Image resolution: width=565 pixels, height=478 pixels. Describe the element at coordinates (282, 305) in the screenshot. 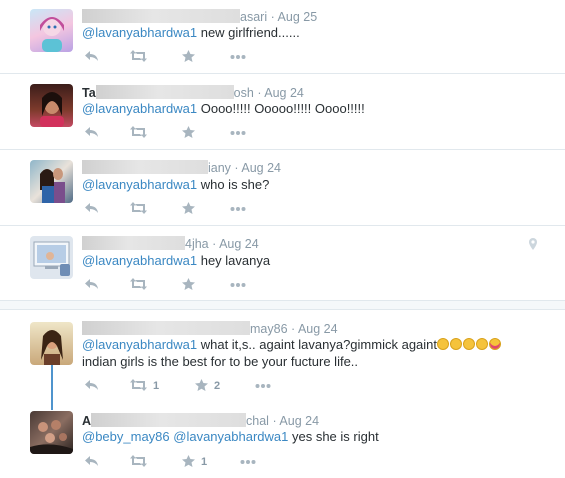

I see `conversation-separator` at that location.